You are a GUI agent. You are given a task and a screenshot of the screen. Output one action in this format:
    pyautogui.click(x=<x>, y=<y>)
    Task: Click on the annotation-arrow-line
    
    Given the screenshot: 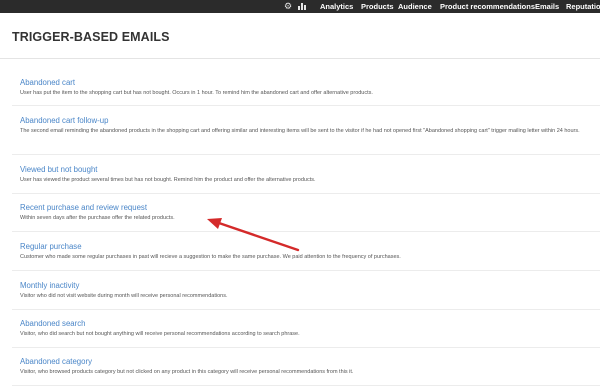 What is the action you would take?
    pyautogui.click(x=257, y=236)
    